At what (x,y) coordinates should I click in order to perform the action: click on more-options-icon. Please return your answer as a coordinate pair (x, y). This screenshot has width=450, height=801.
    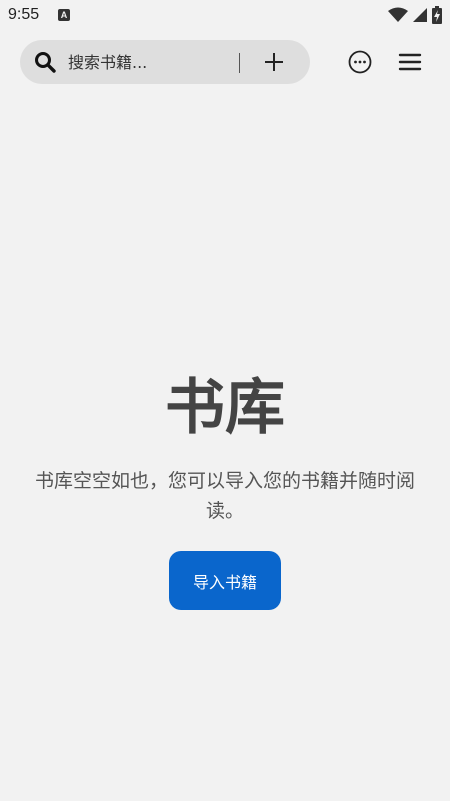
    Looking at the image, I should click on (360, 62).